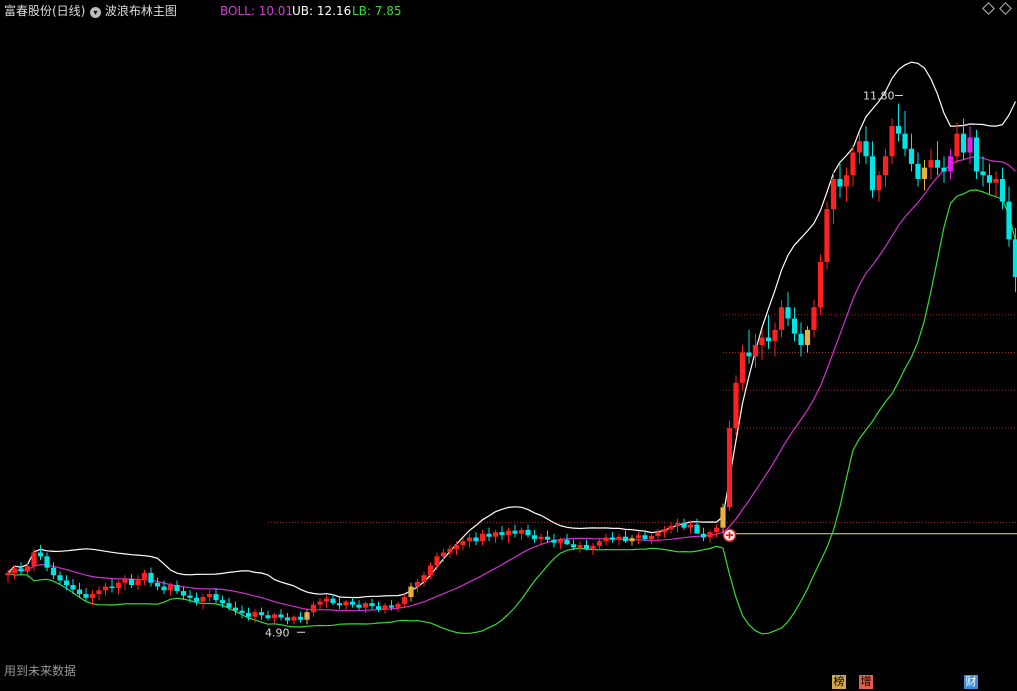 This screenshot has width=1017, height=691. What do you see at coordinates (40, 671) in the screenshot?
I see `future-data-note: 用到未来数据` at bounding box center [40, 671].